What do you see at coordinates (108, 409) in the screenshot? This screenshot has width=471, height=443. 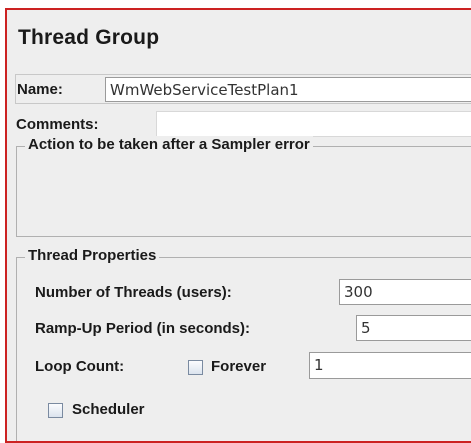 I see `scheduler-label: Scheduler` at bounding box center [108, 409].